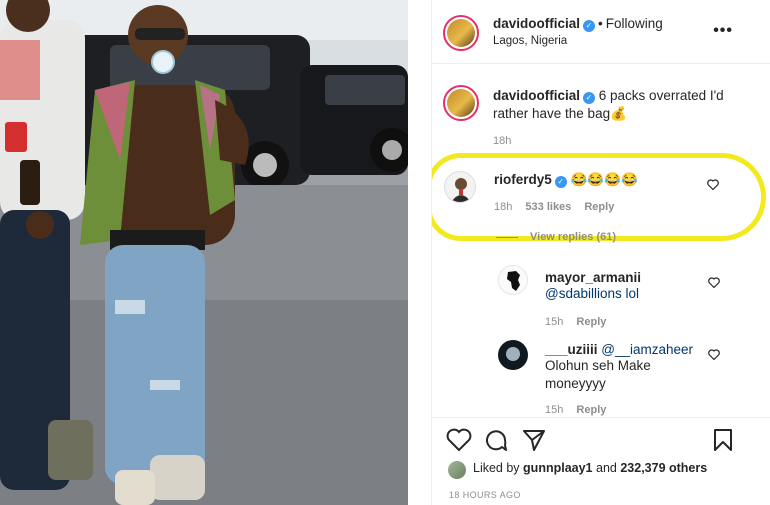 This screenshot has width=770, height=505. What do you see at coordinates (534, 440) in the screenshot?
I see `share-direct-icon` at bounding box center [534, 440].